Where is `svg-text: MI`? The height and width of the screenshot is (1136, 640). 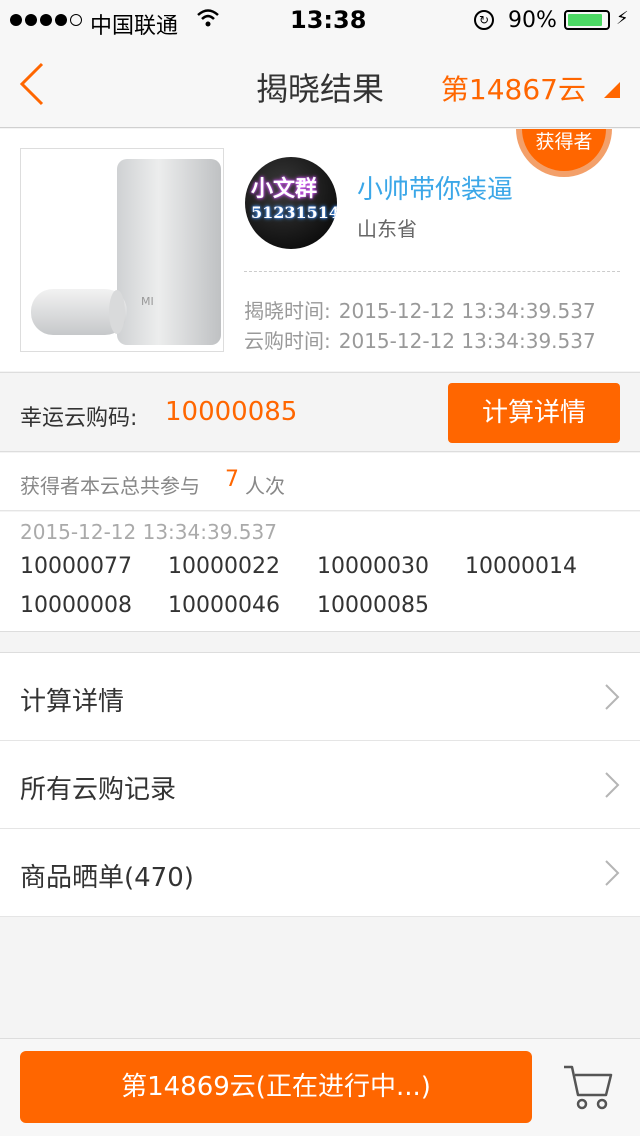
svg-text: MI is located at coordinates (147, 301).